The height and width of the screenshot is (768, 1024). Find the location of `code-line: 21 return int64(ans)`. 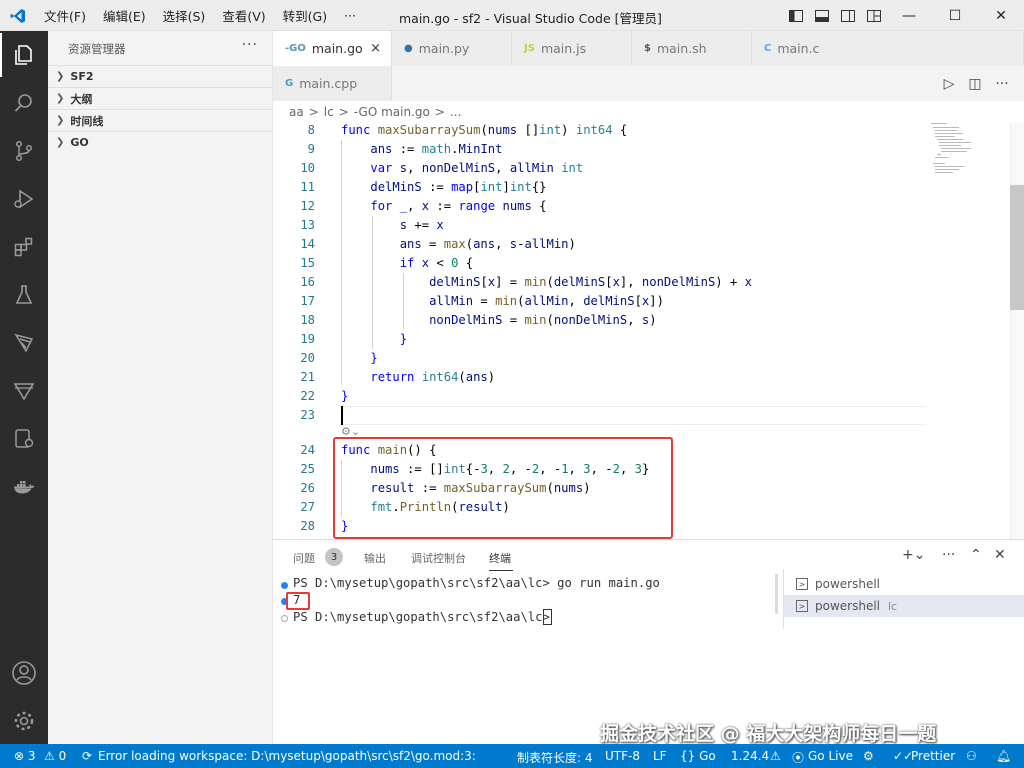

code-line: 21 return int64(ans) is located at coordinates (598, 377).